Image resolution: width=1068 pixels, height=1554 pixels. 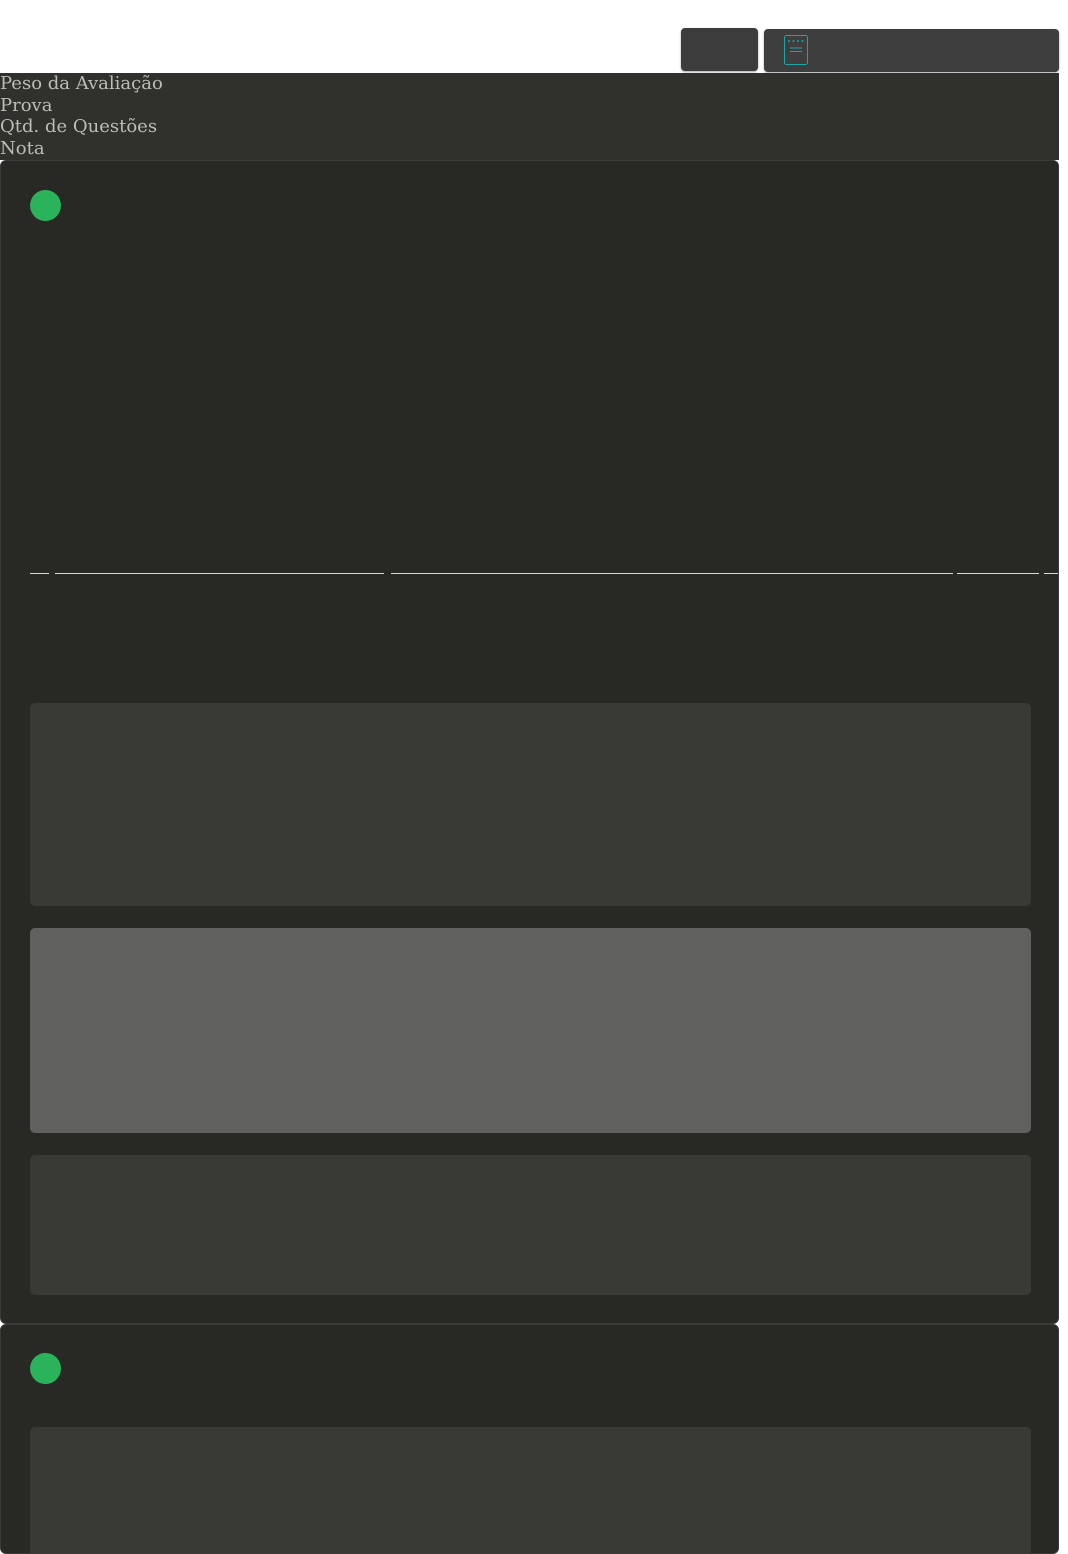 What do you see at coordinates (911, 50) in the screenshot?
I see `toolbar-document-panel` at bounding box center [911, 50].